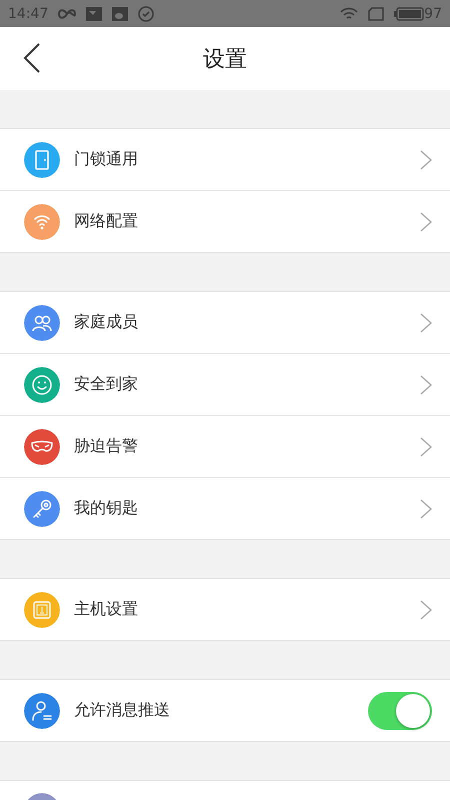  What do you see at coordinates (225, 609) in the screenshot?
I see `settings-row: 主机设置` at bounding box center [225, 609].